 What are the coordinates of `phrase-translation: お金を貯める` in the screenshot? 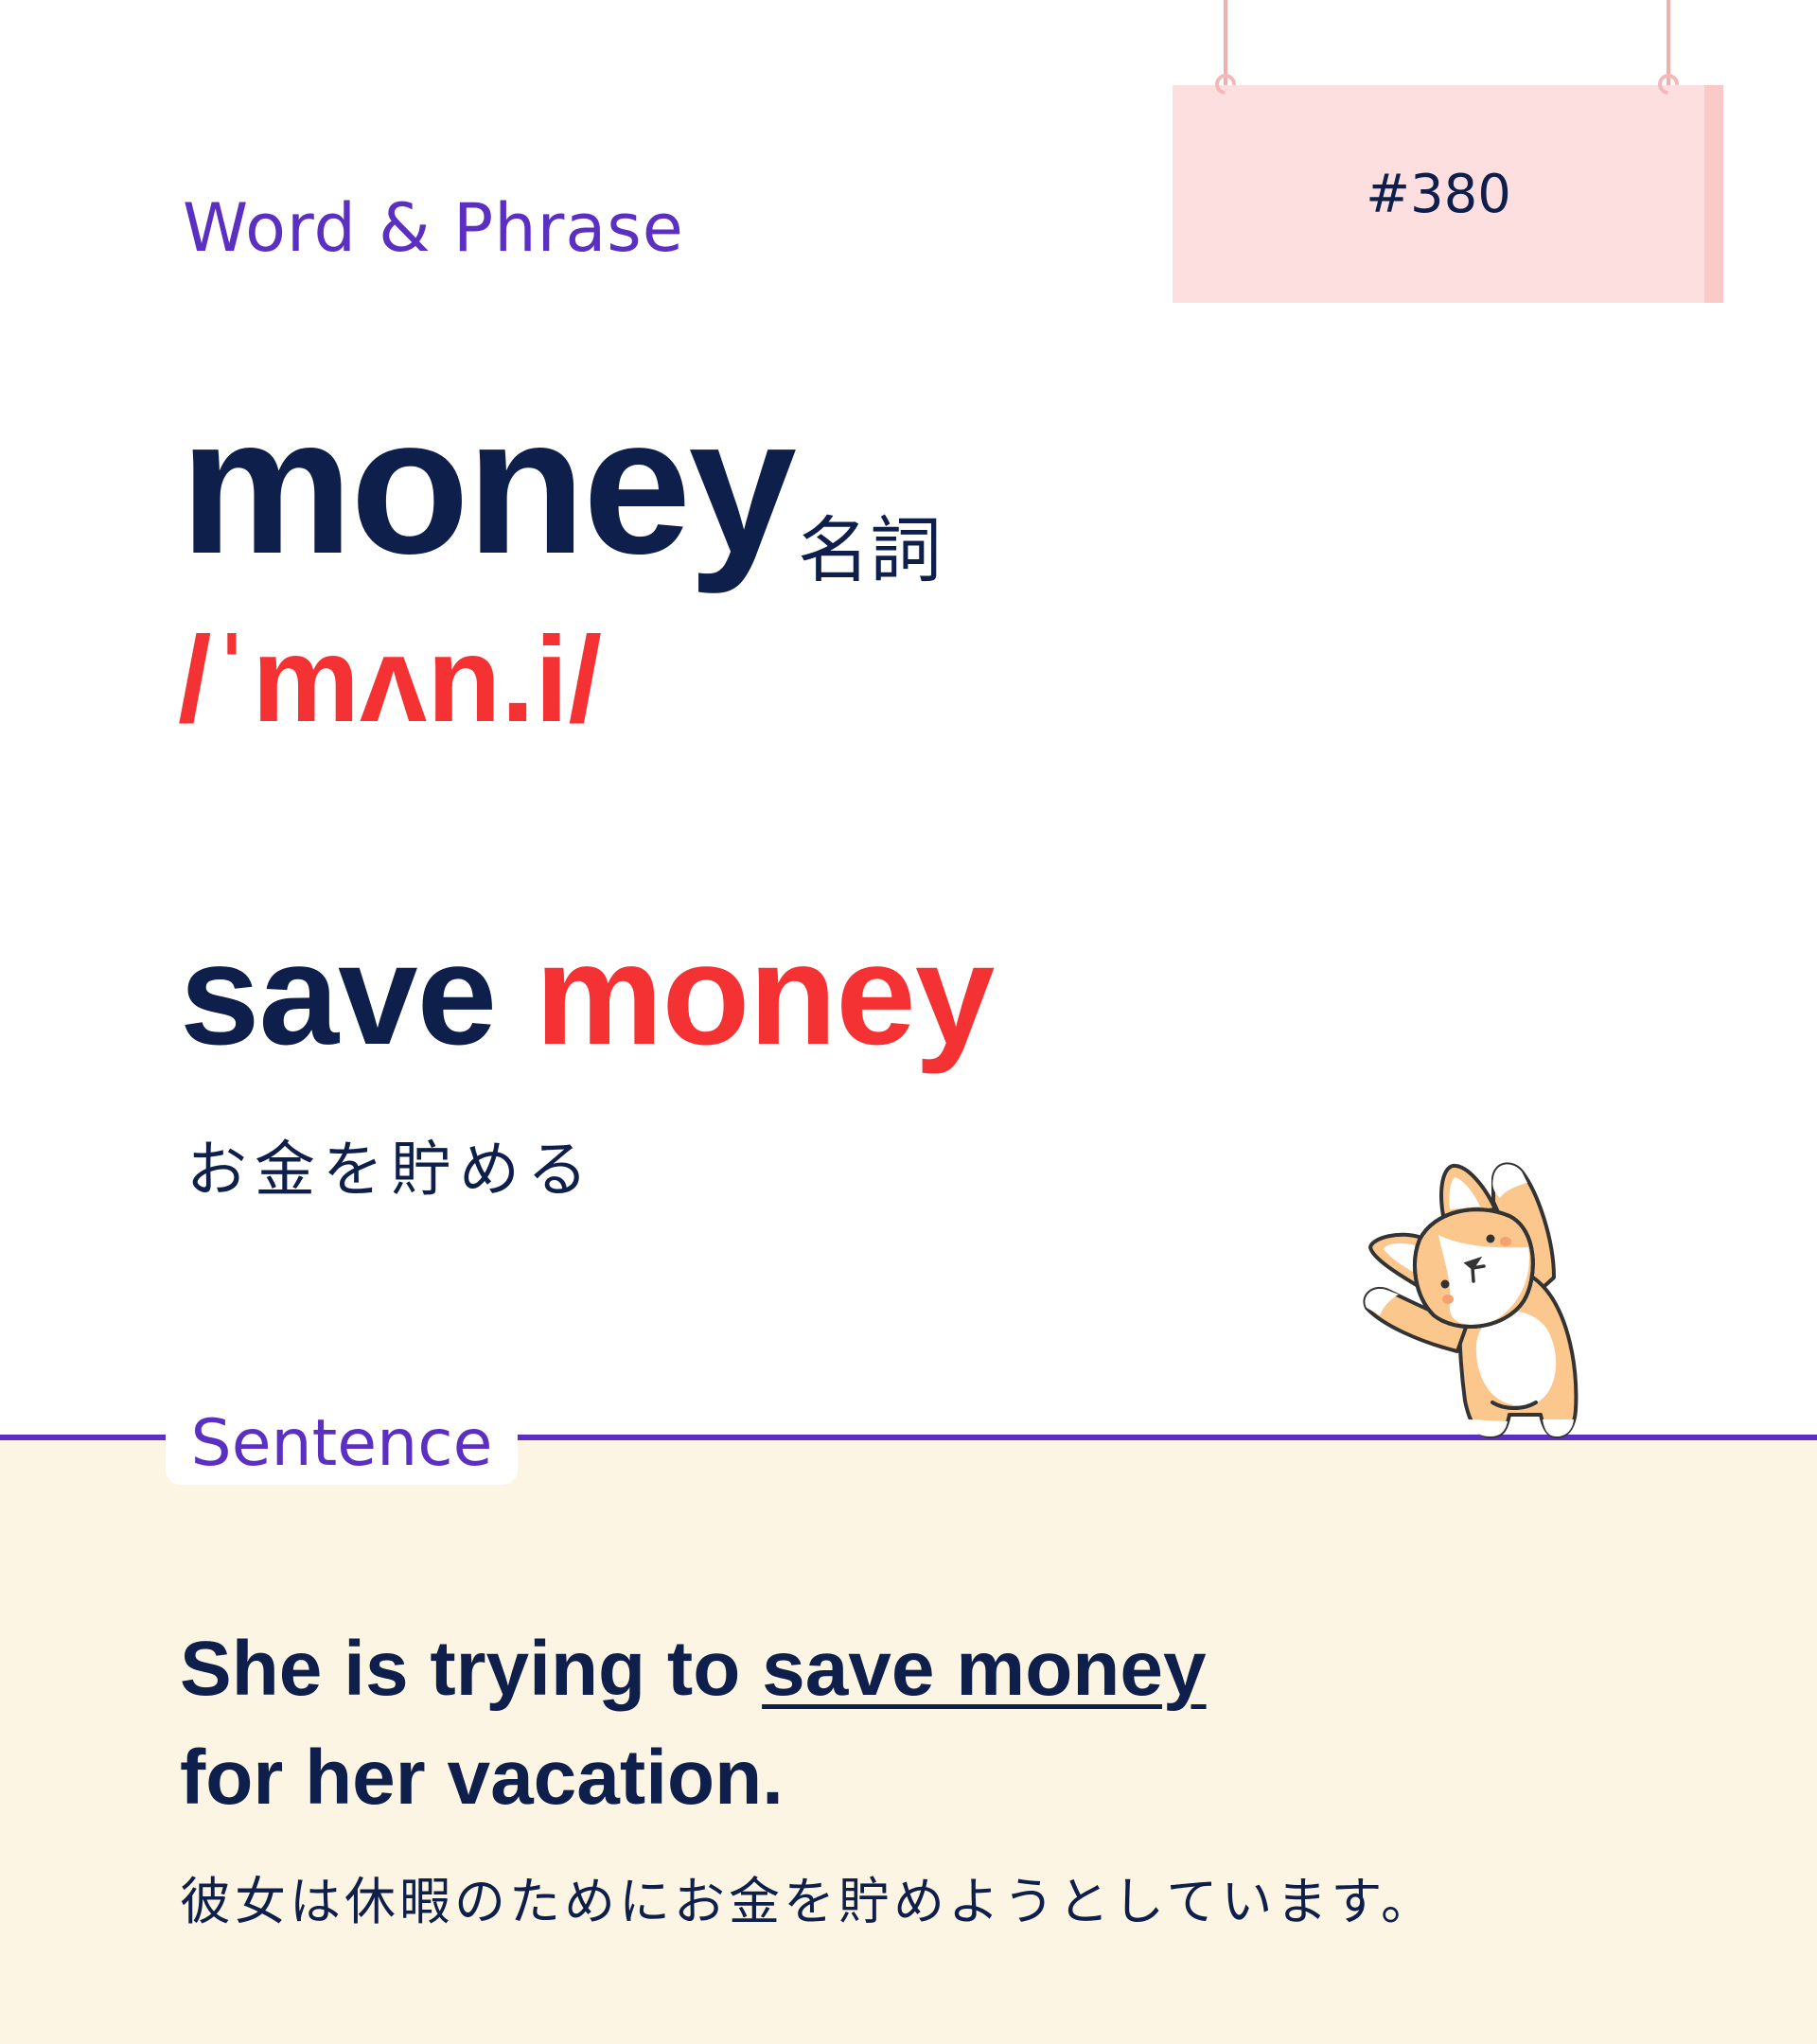 It's located at (391, 1171).